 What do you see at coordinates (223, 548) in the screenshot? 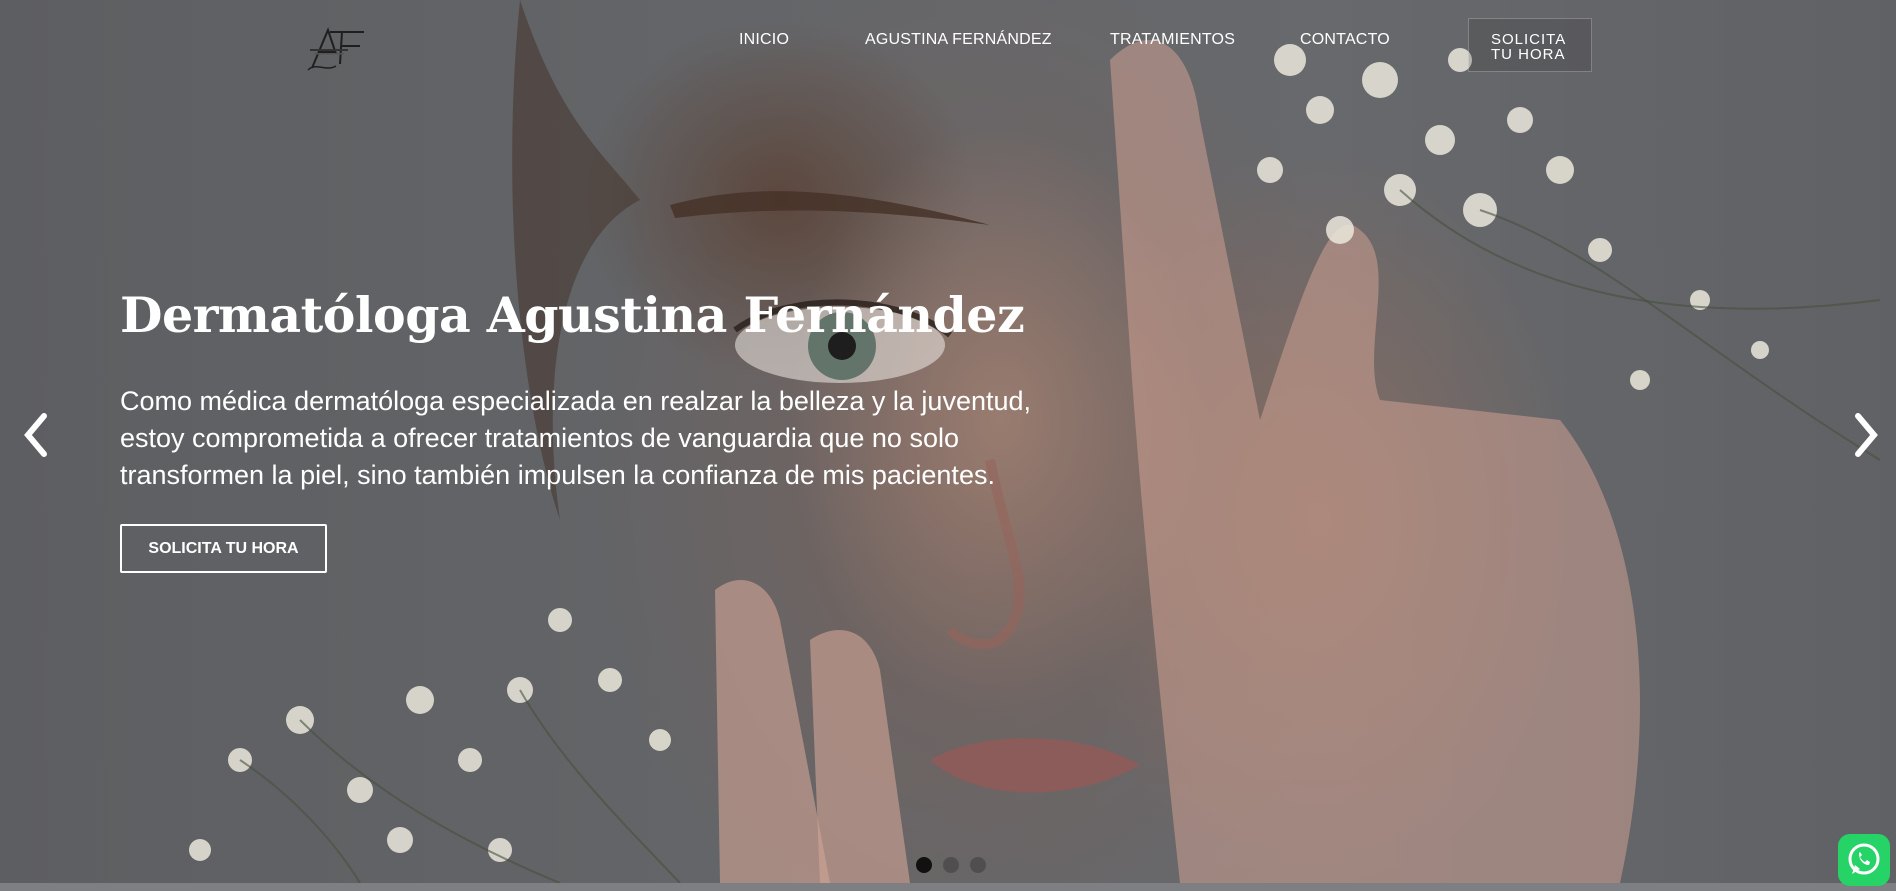
I see `hero-book-appointment-button: SOLICITA TU HORA` at bounding box center [223, 548].